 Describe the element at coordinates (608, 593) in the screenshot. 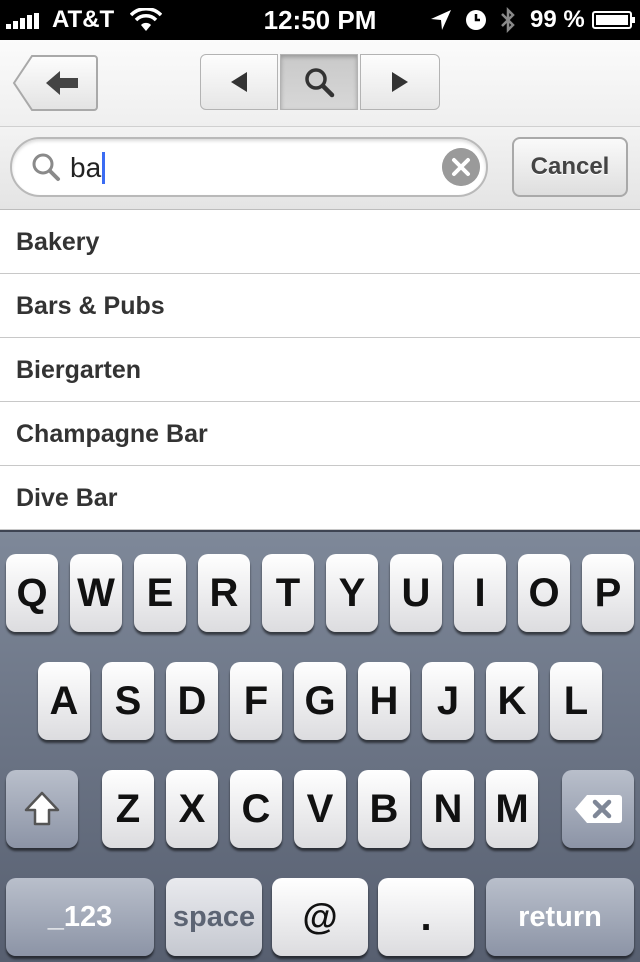

I see `key-p: P` at that location.